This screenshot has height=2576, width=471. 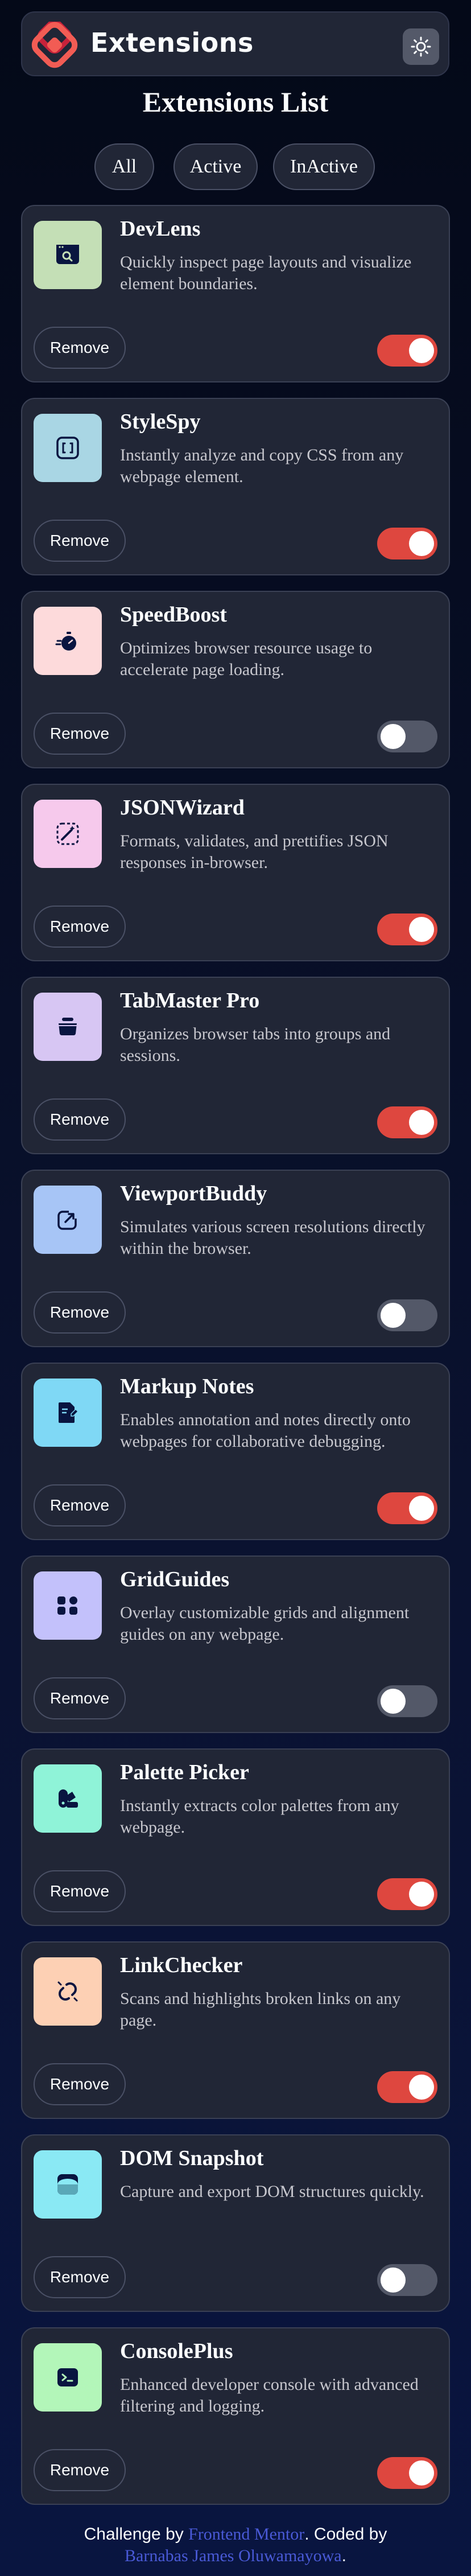 I want to click on extension-name: GridGuides, so click(x=175, y=1579).